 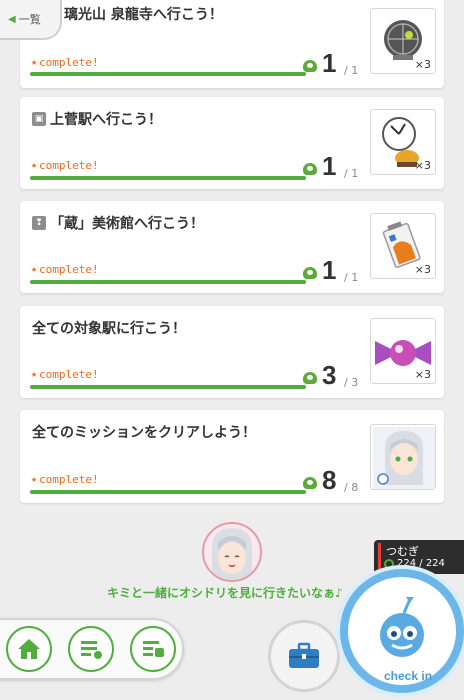 I want to click on briefcase-icon, so click(x=304, y=655).